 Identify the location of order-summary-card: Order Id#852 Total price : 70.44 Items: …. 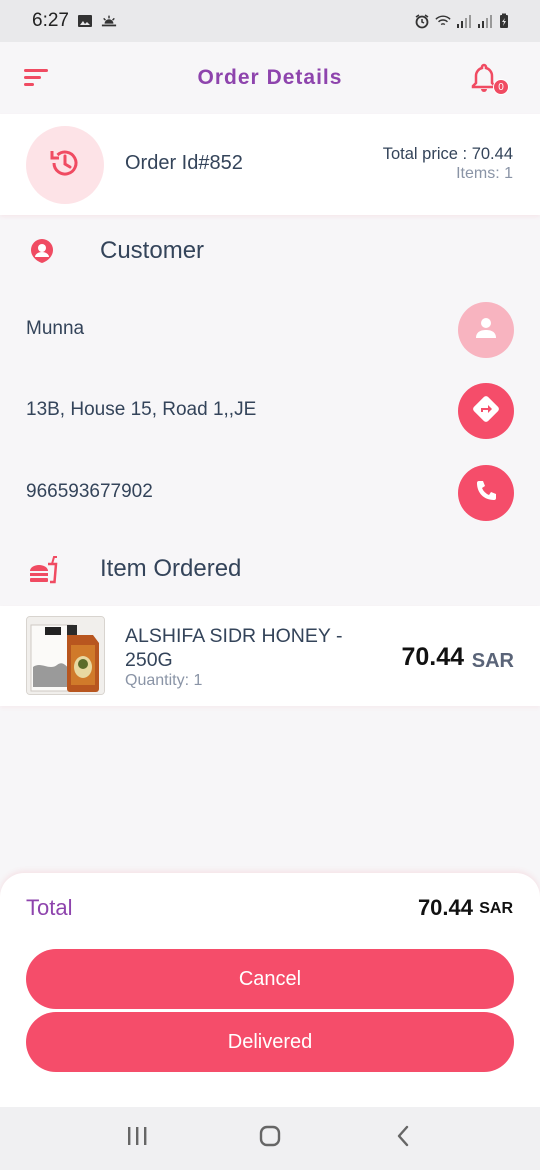
(270, 164).